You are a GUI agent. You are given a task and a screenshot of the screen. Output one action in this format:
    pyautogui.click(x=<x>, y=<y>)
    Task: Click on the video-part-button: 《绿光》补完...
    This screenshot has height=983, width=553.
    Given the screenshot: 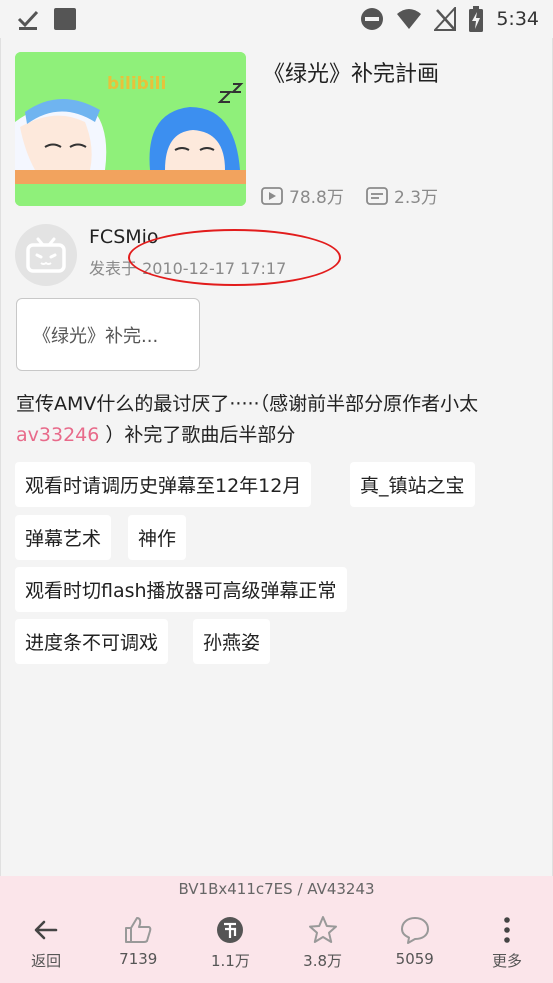 What is the action you would take?
    pyautogui.click(x=108, y=334)
    